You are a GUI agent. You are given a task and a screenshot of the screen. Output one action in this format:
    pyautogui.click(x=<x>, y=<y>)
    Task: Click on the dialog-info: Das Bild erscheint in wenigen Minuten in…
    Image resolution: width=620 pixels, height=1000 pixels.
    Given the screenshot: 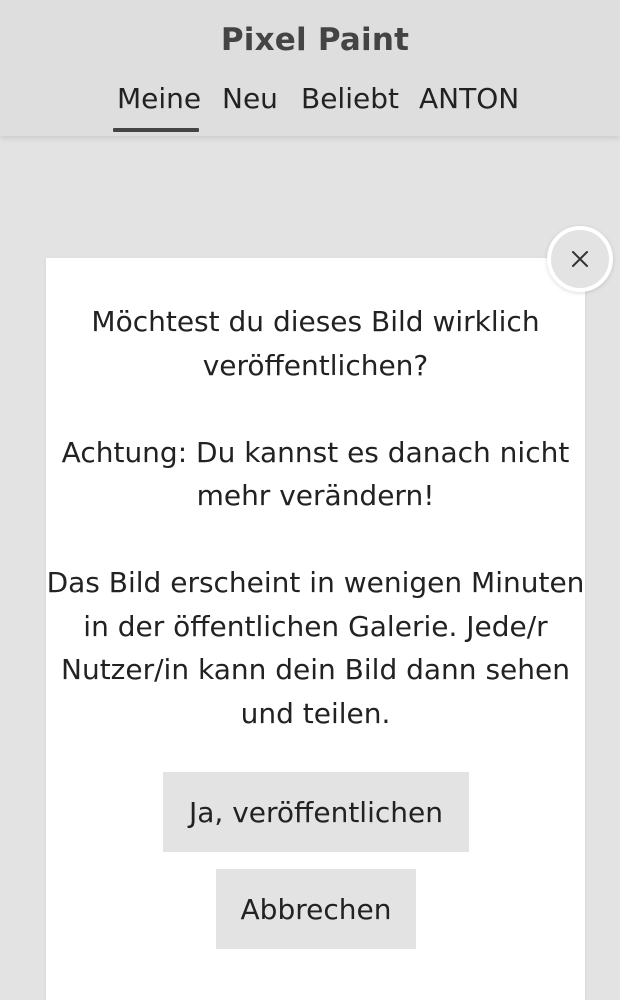 What is the action you would take?
    pyautogui.click(x=315, y=648)
    